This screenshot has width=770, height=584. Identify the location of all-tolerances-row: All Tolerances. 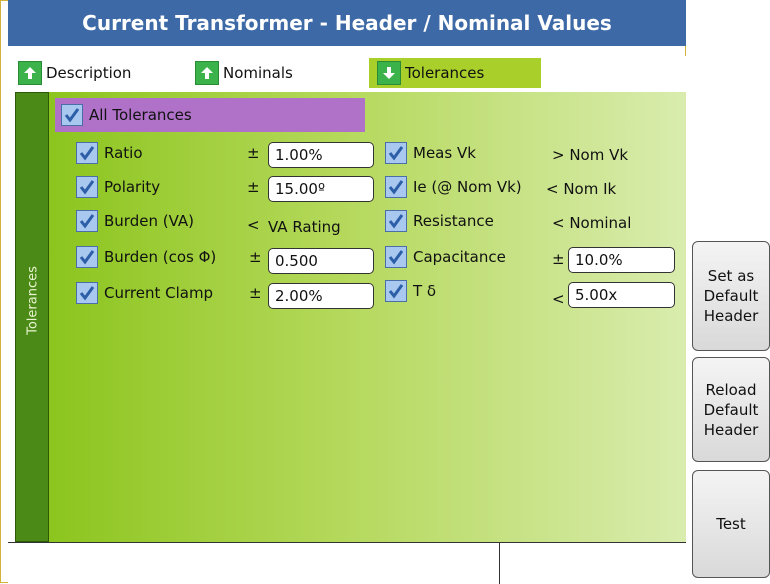
(210, 115).